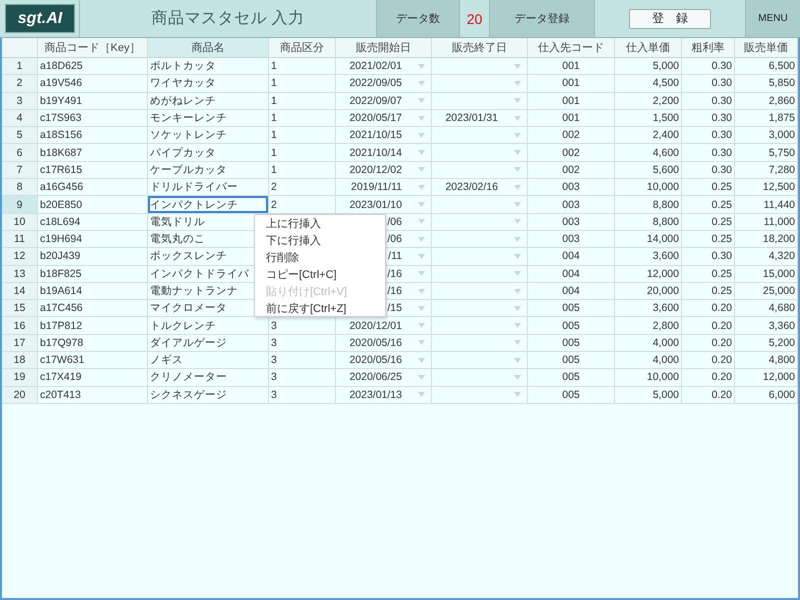  Describe the element at coordinates (648, 84) in the screenshot. I see `table-cell: 4,500` at that location.